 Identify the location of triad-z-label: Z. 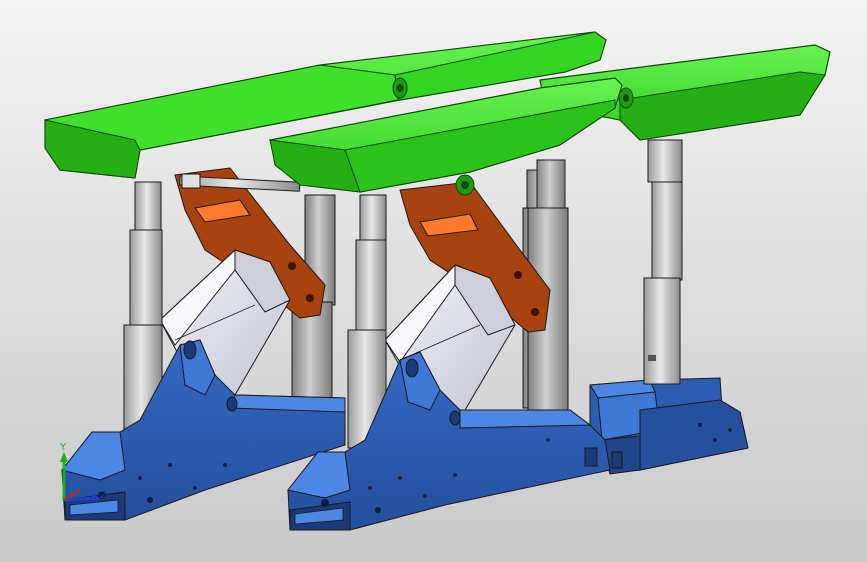
(103, 495).